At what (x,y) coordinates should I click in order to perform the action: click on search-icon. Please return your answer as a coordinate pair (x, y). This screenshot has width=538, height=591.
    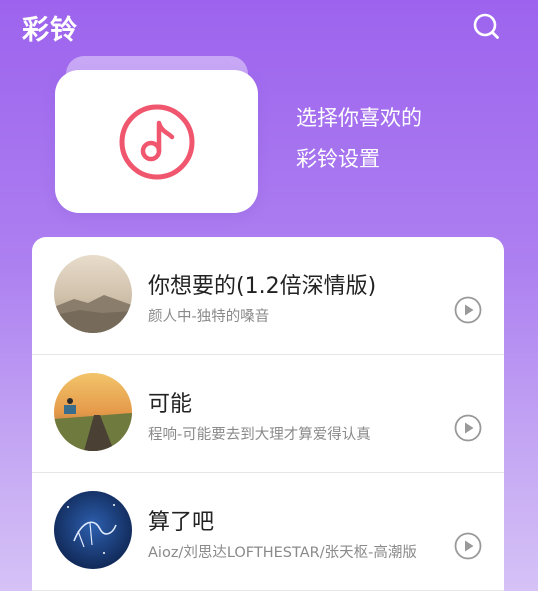
    Looking at the image, I should click on (486, 26).